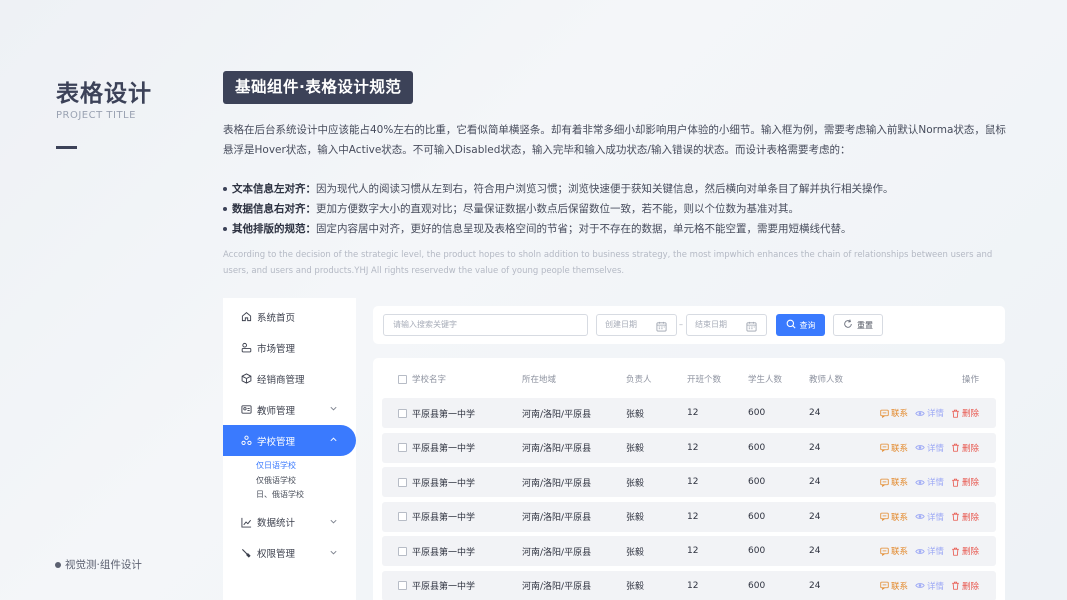 The image size is (1067, 600). What do you see at coordinates (757, 585) in the screenshot?
I see `cell-students: 600` at bounding box center [757, 585].